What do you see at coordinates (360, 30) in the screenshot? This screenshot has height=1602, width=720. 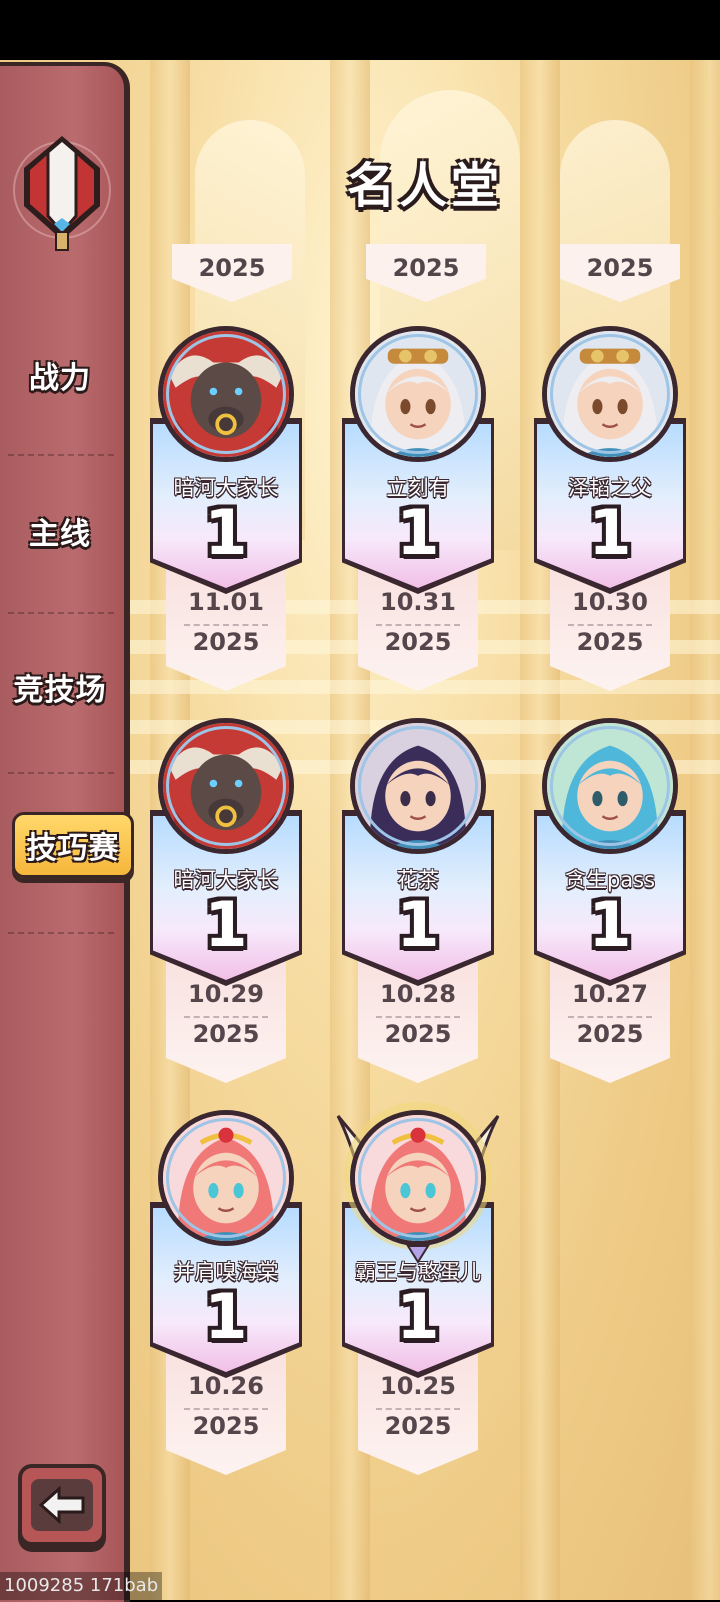 I see `status-bar` at bounding box center [360, 30].